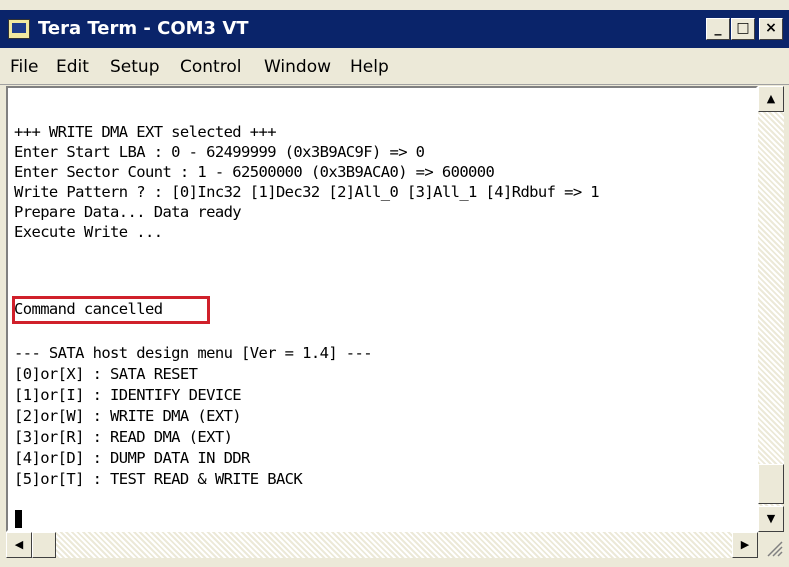 The height and width of the screenshot is (567, 789). Describe the element at coordinates (143, 28) in the screenshot. I see `window-title: Tera Term - COM3 VT` at that location.